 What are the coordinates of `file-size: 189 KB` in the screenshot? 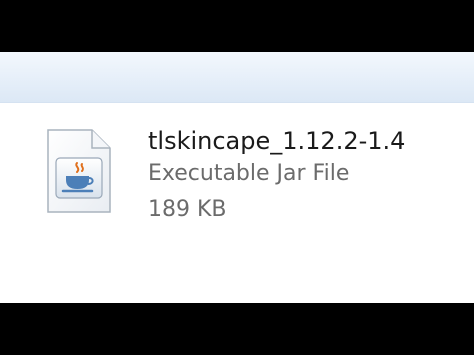 It's located at (187, 209).